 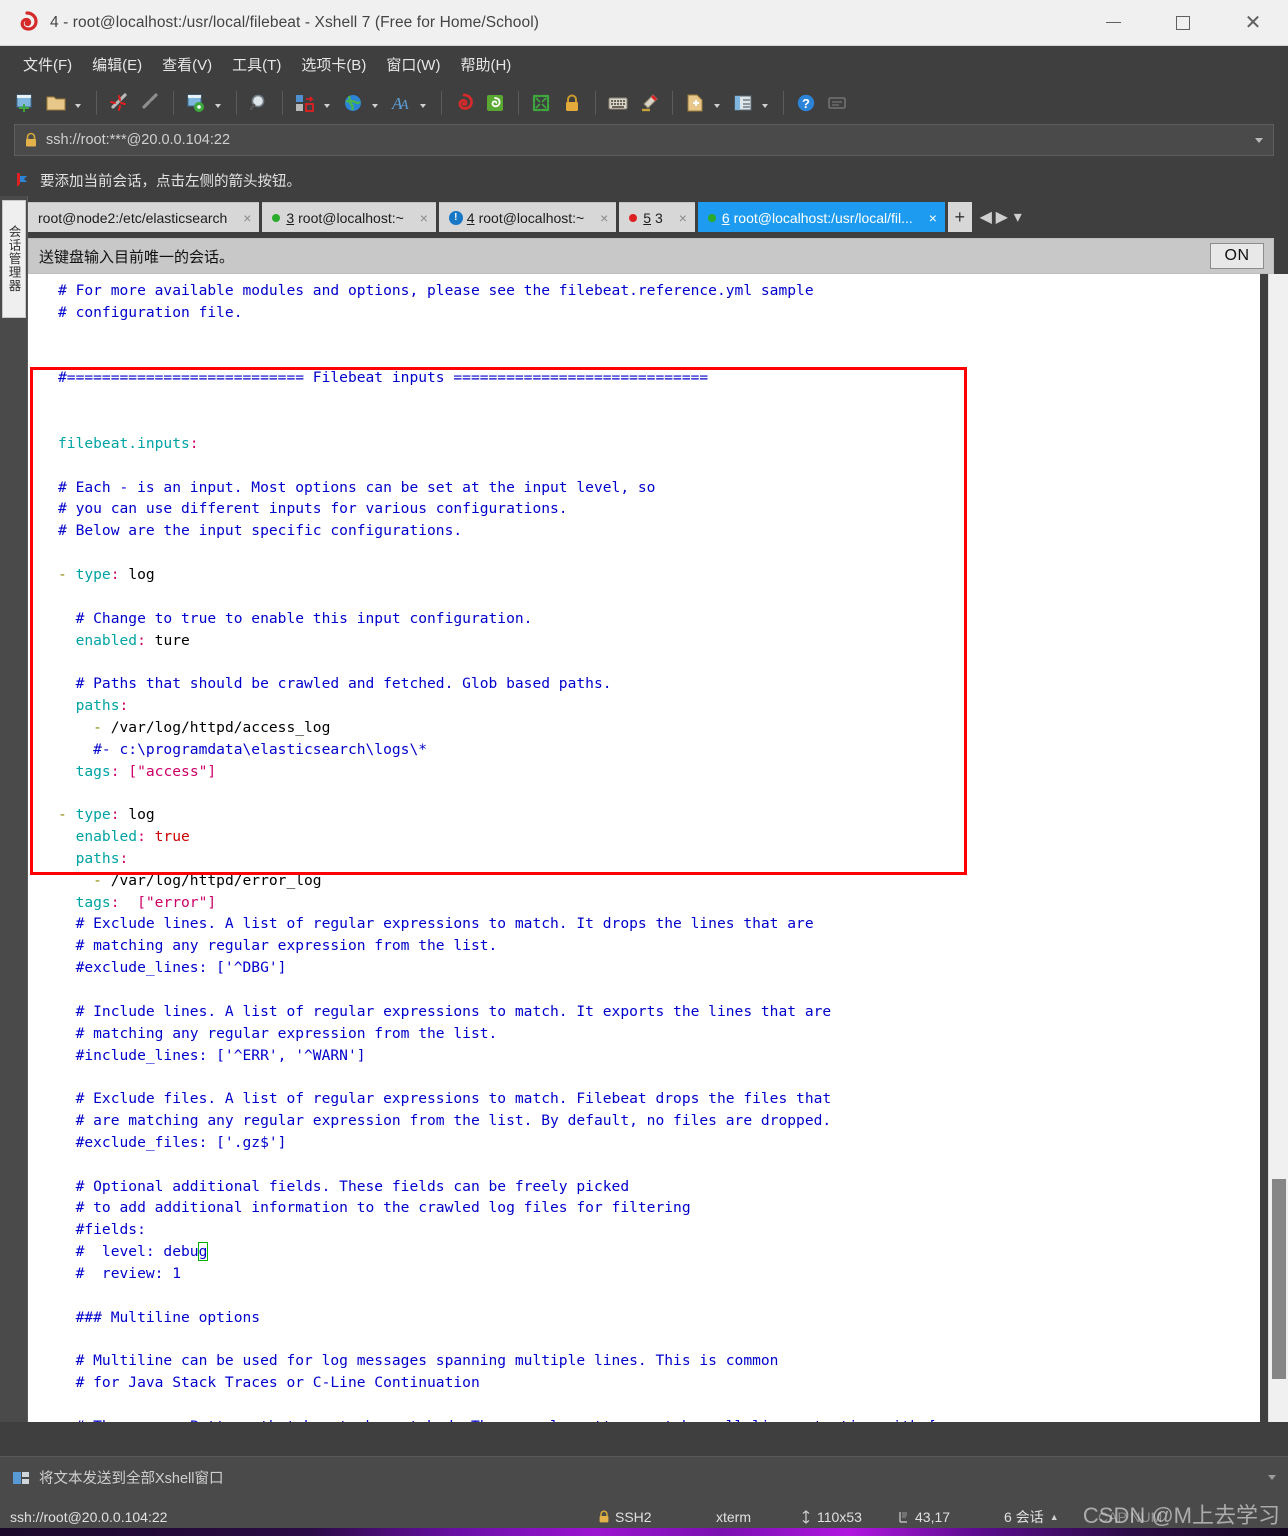 I want to click on tab-number: 5, so click(x=647, y=217).